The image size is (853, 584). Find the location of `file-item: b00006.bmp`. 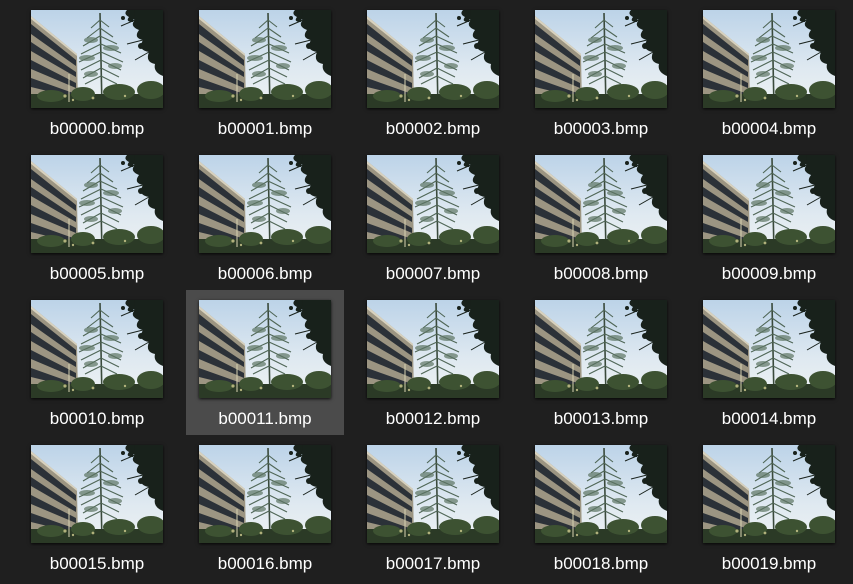

file-item: b00006.bmp is located at coordinates (265, 217).